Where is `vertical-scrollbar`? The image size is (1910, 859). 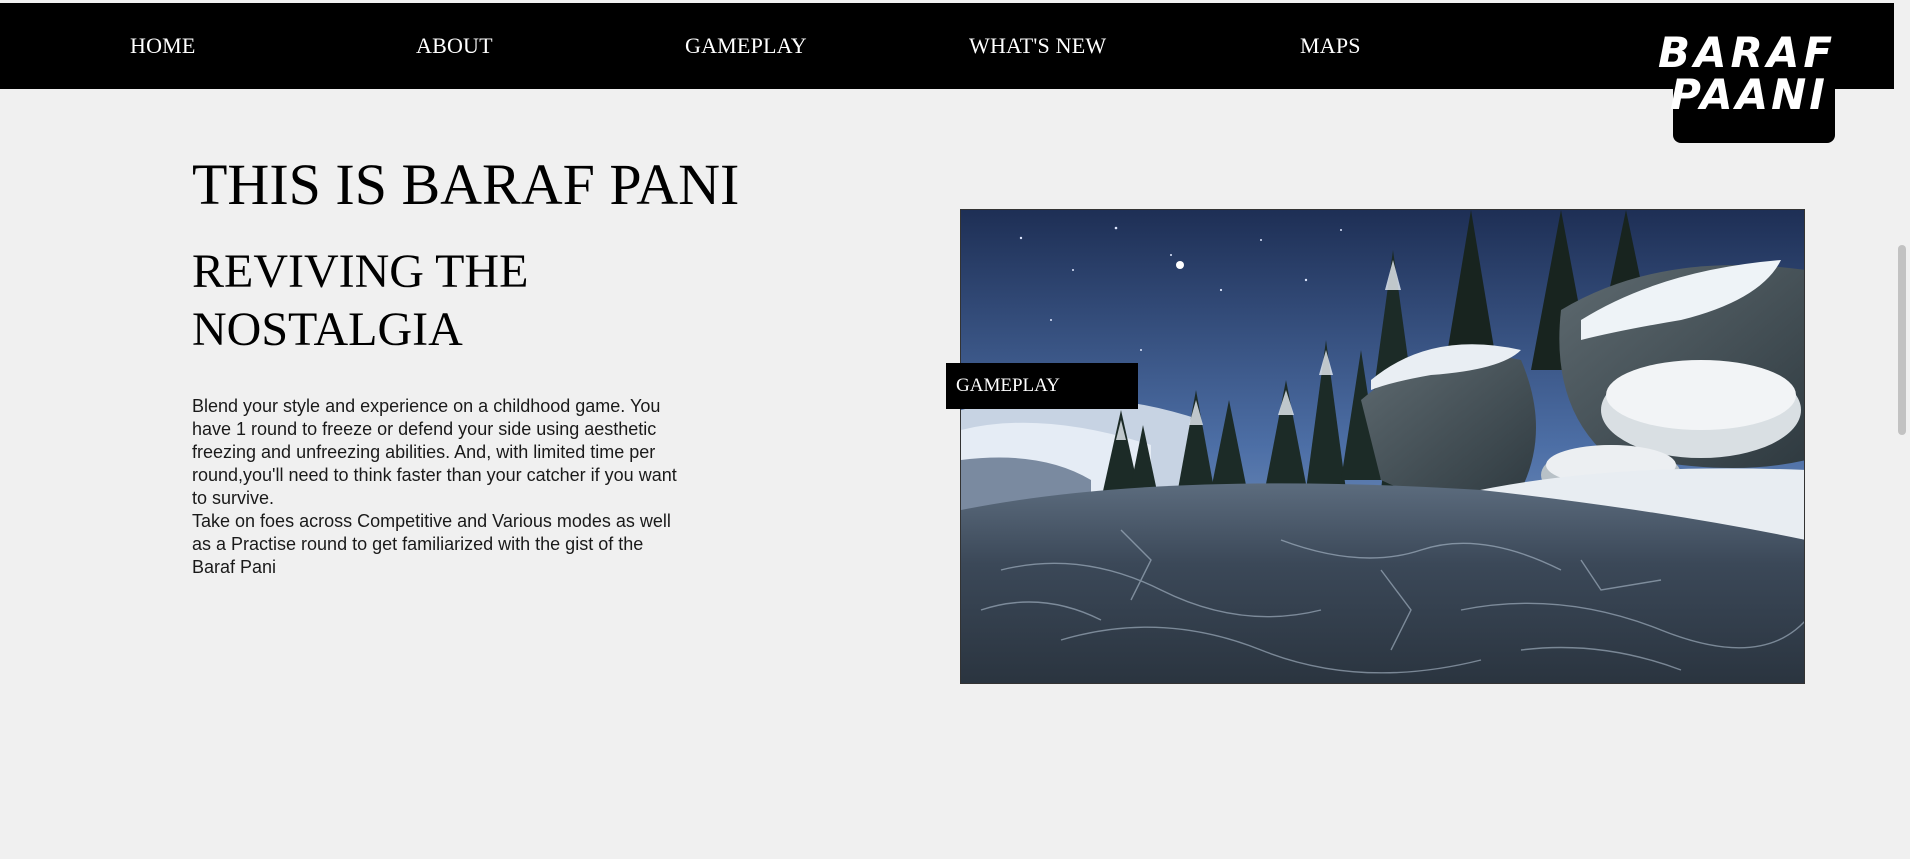
vertical-scrollbar is located at coordinates (1902, 429).